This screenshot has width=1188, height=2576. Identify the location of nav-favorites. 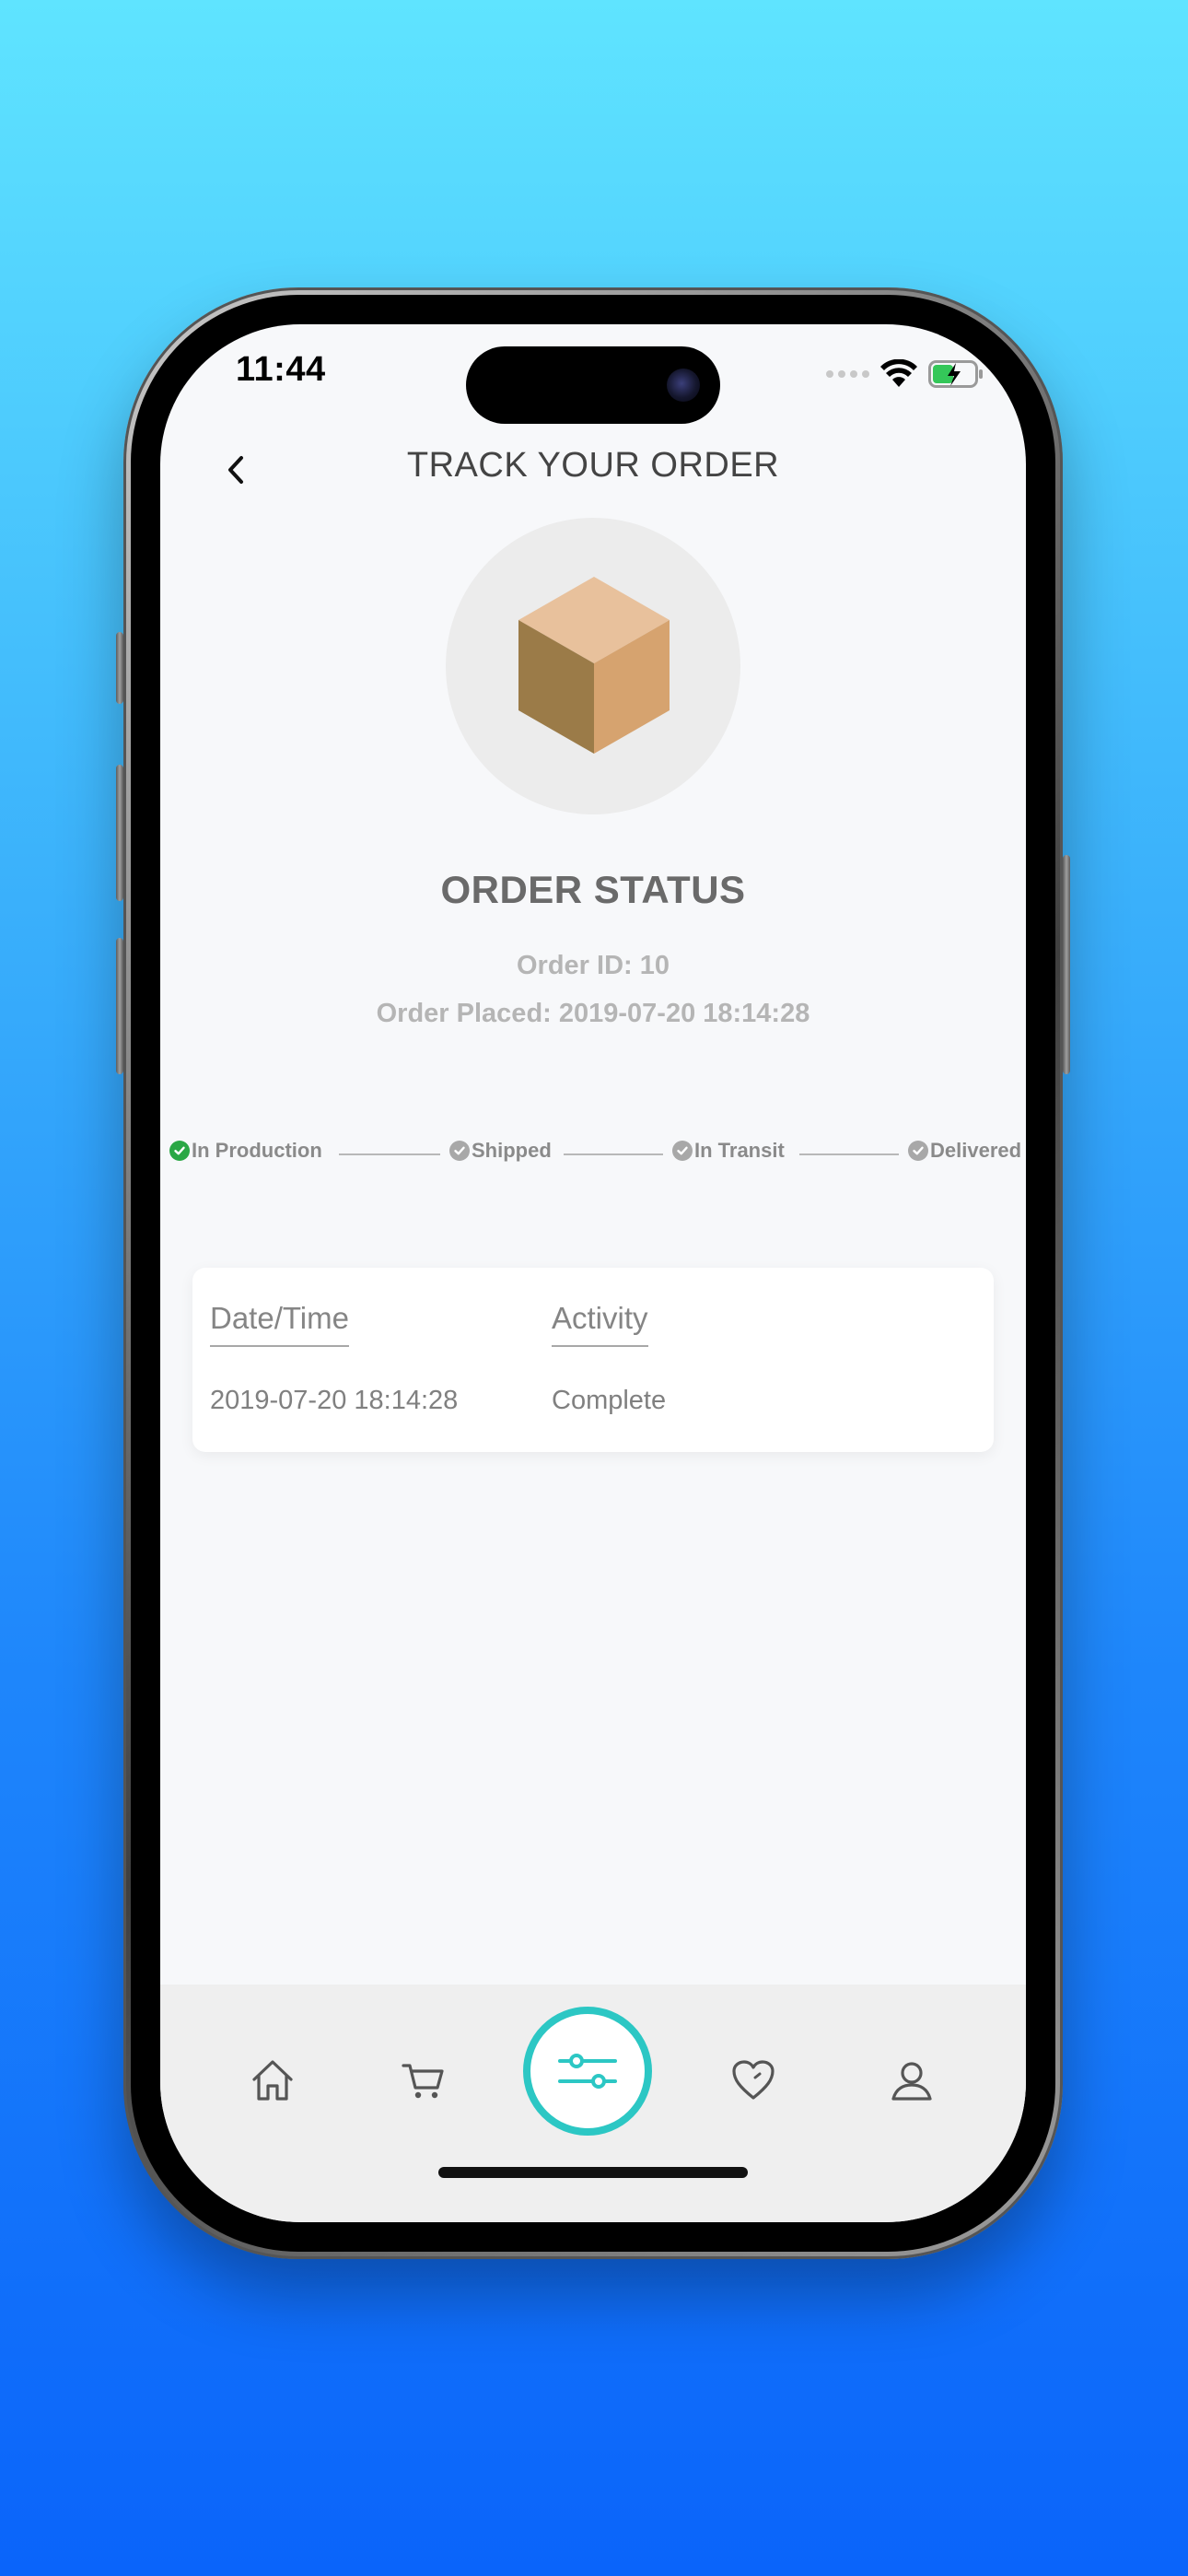
(753, 2080).